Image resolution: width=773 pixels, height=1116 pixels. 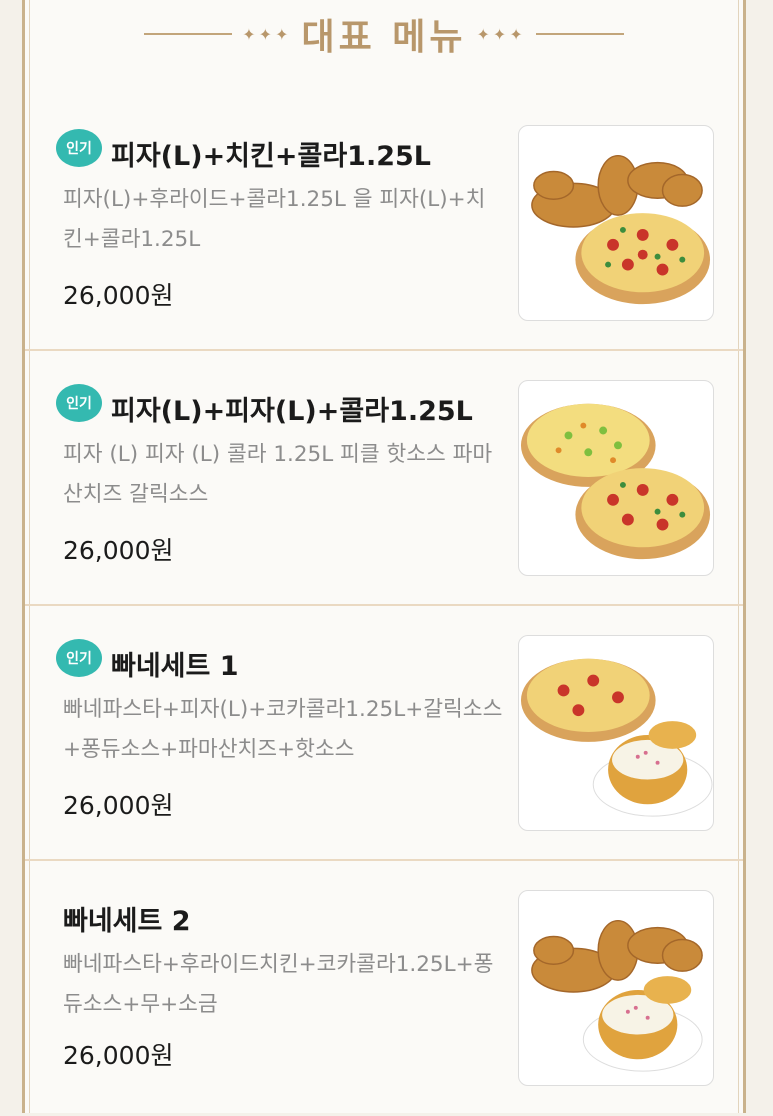 I want to click on menu-item-title: 피자(L)+치킨+콜라1.25L, so click(x=271, y=156).